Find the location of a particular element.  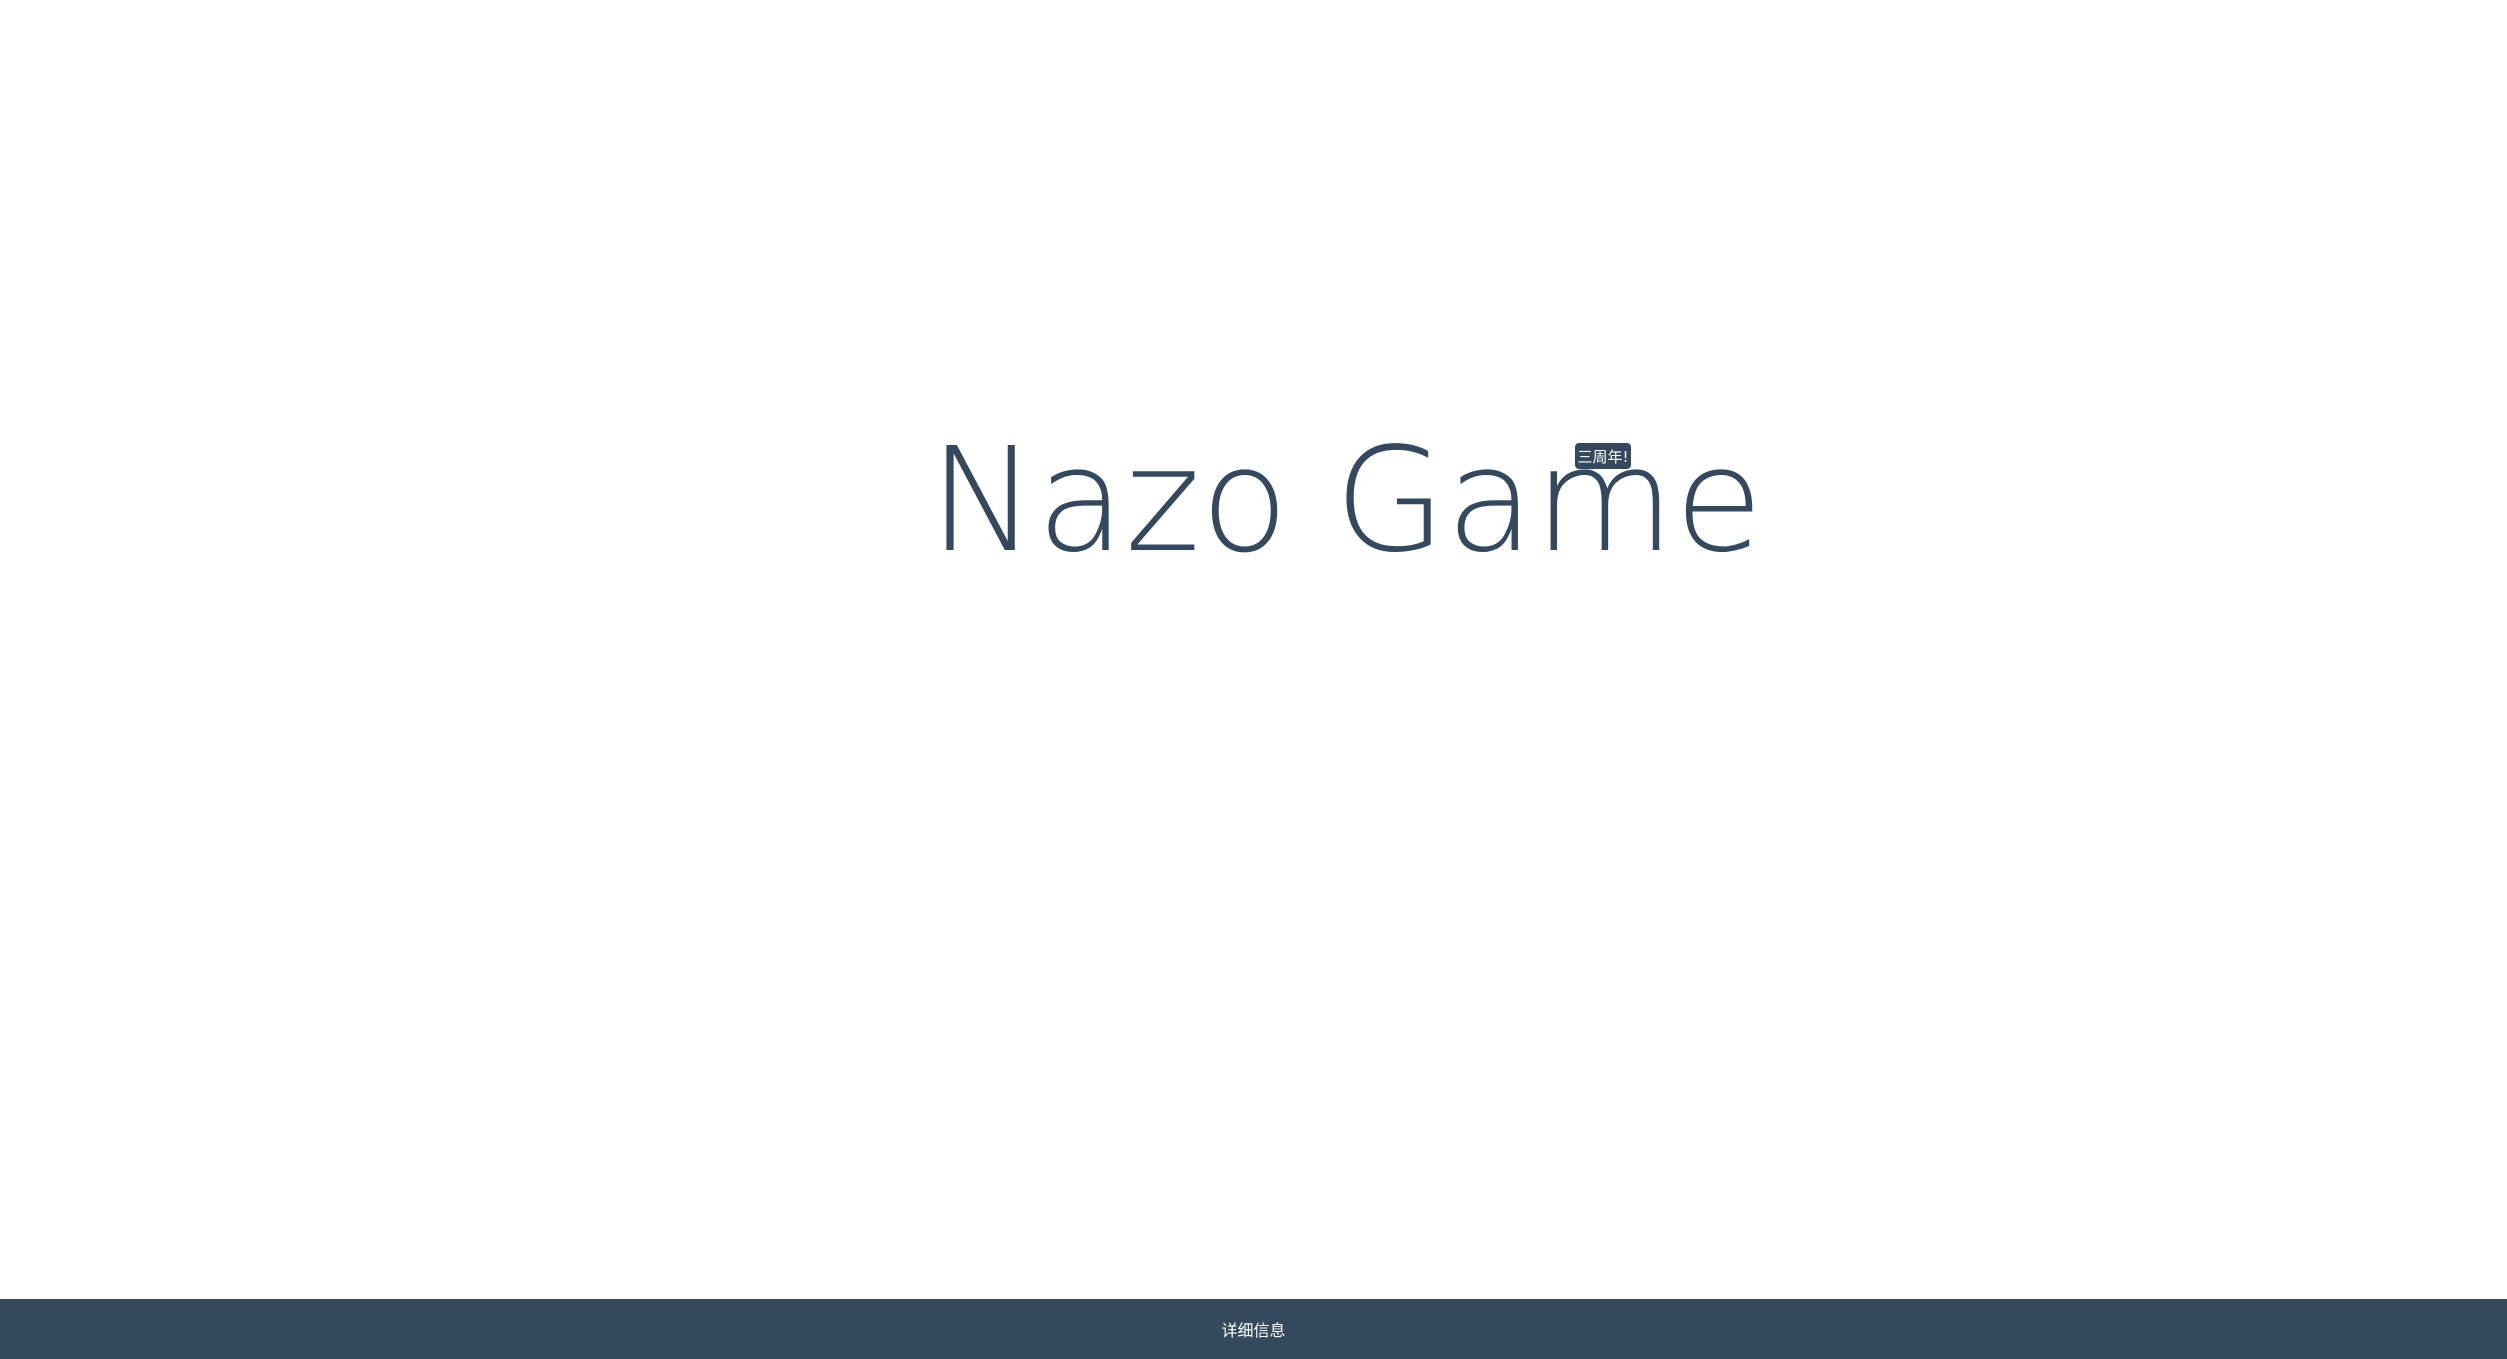

anniversary-badge: 三周年! is located at coordinates (1603, 456).